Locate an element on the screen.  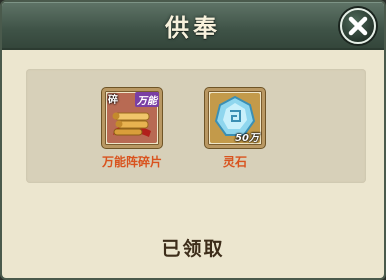
item-frame: 碎 万能 is located at coordinates (132, 118).